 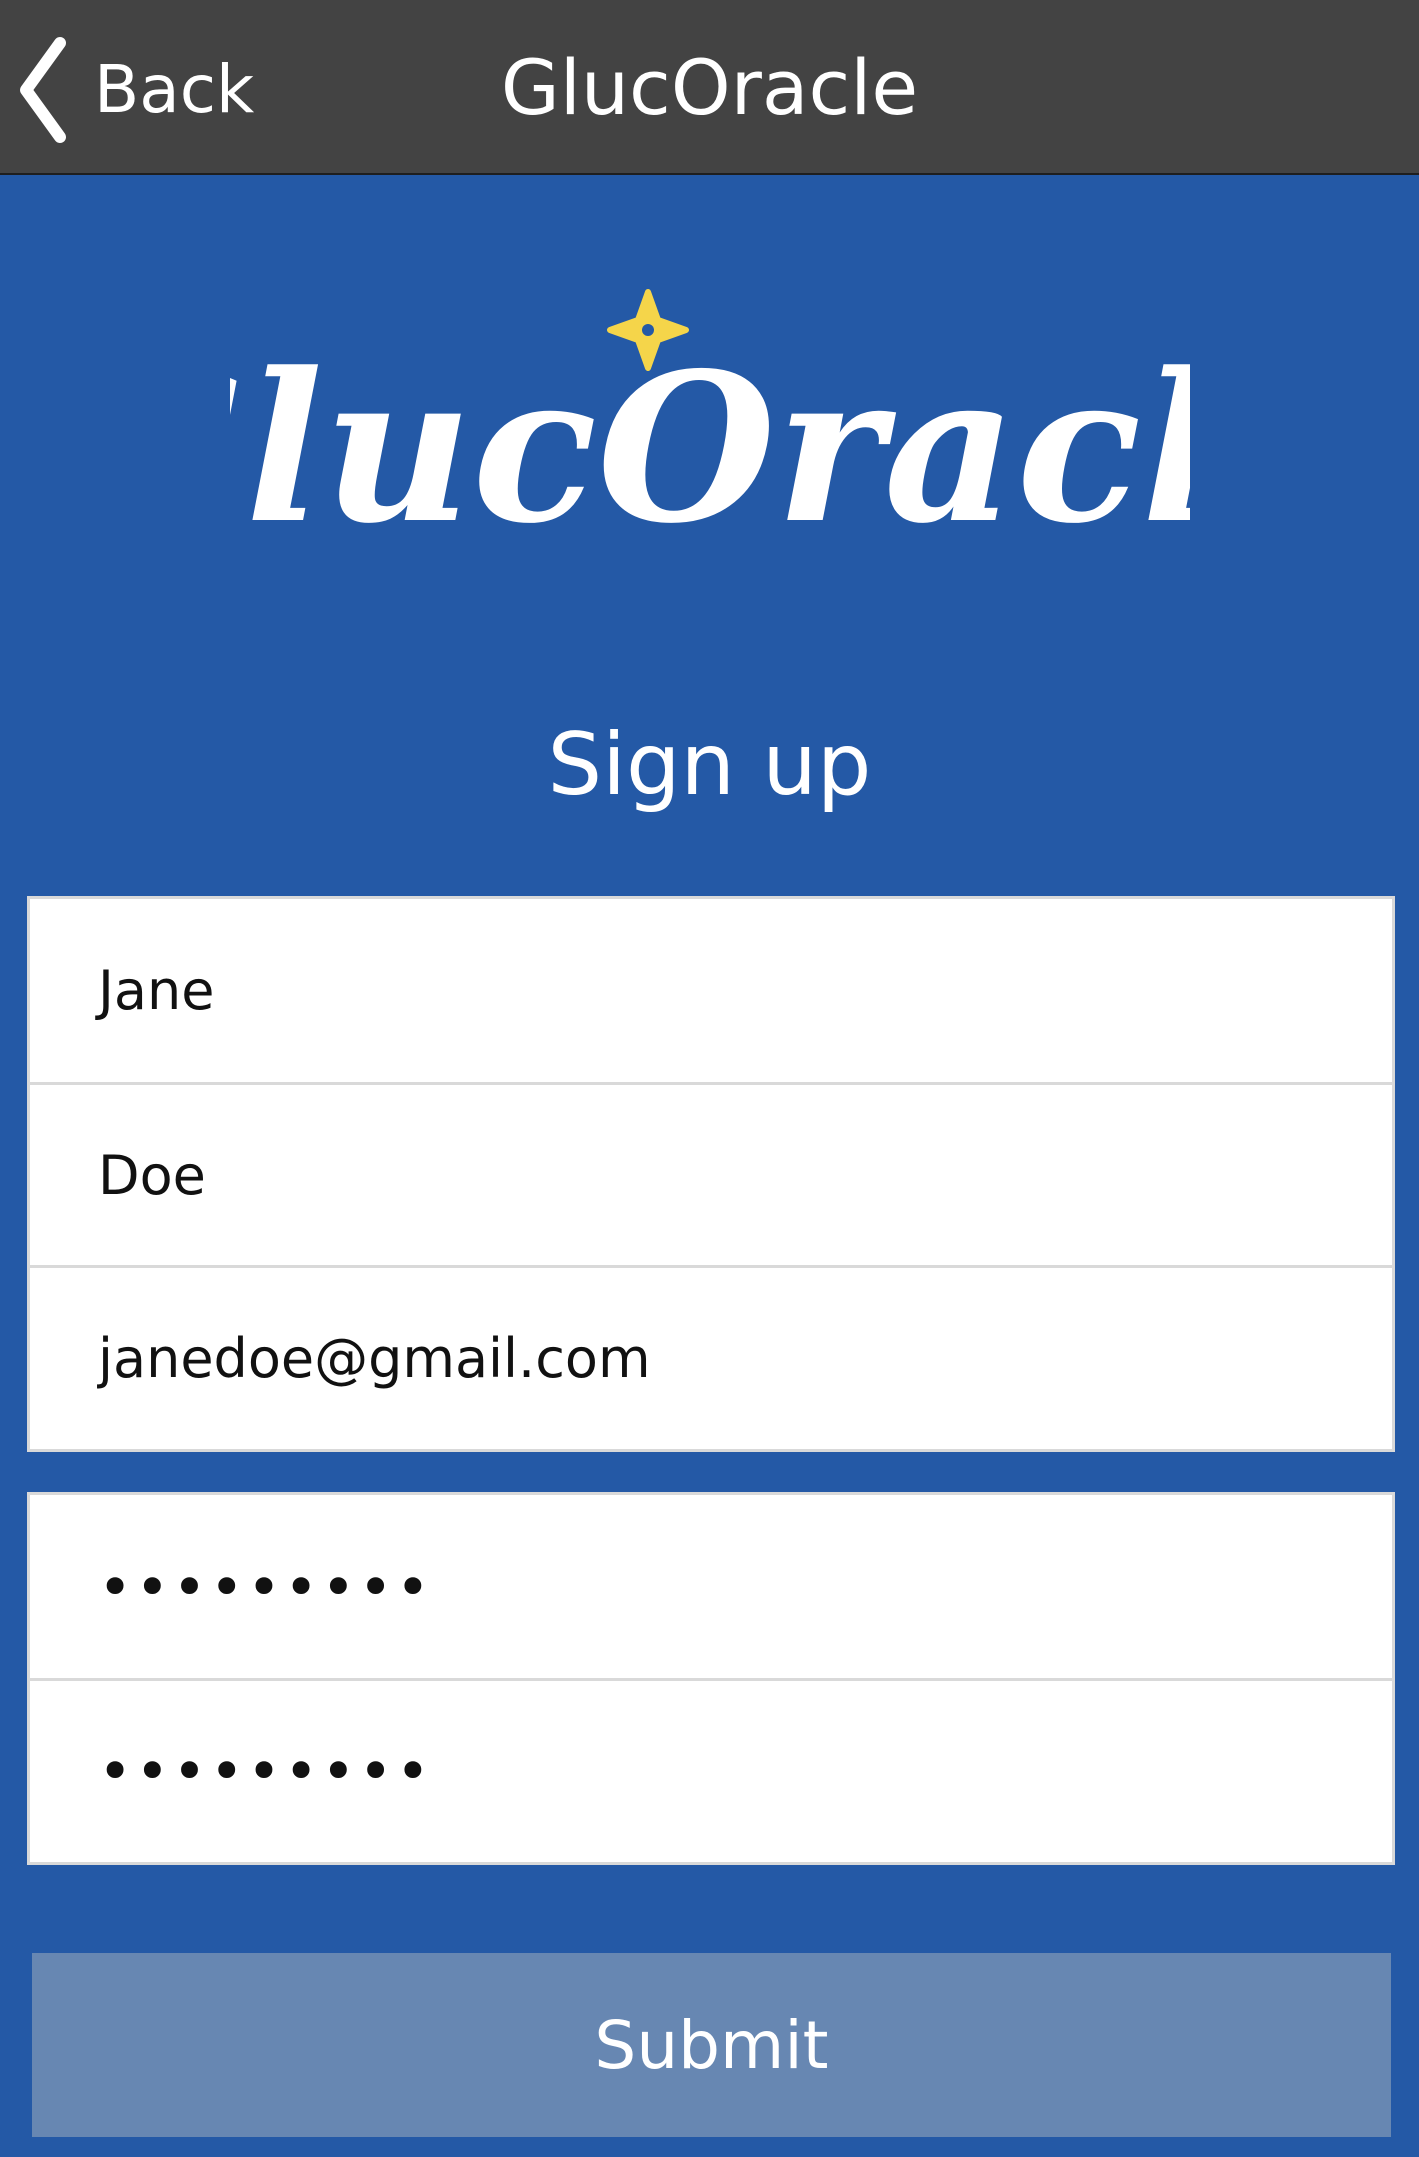 I want to click on password-field: •••••••••, so click(x=711, y=1586).